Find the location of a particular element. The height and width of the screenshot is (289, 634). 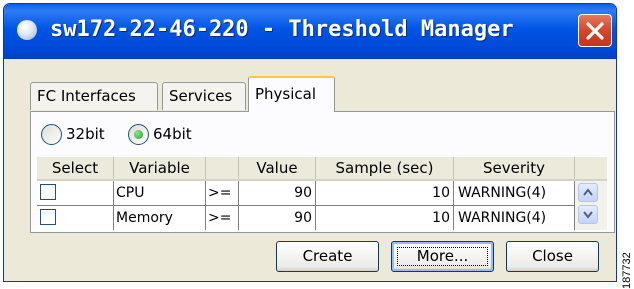

column-header-variable: Variable is located at coordinates (160, 168).